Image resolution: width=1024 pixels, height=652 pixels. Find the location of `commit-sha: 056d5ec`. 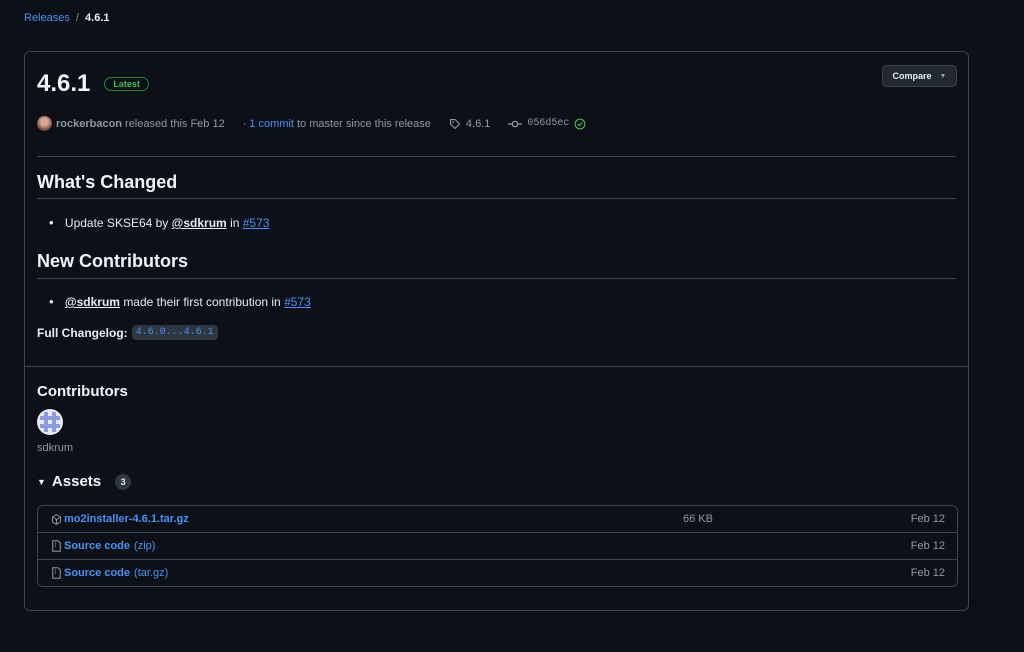

commit-sha: 056d5ec is located at coordinates (548, 123).